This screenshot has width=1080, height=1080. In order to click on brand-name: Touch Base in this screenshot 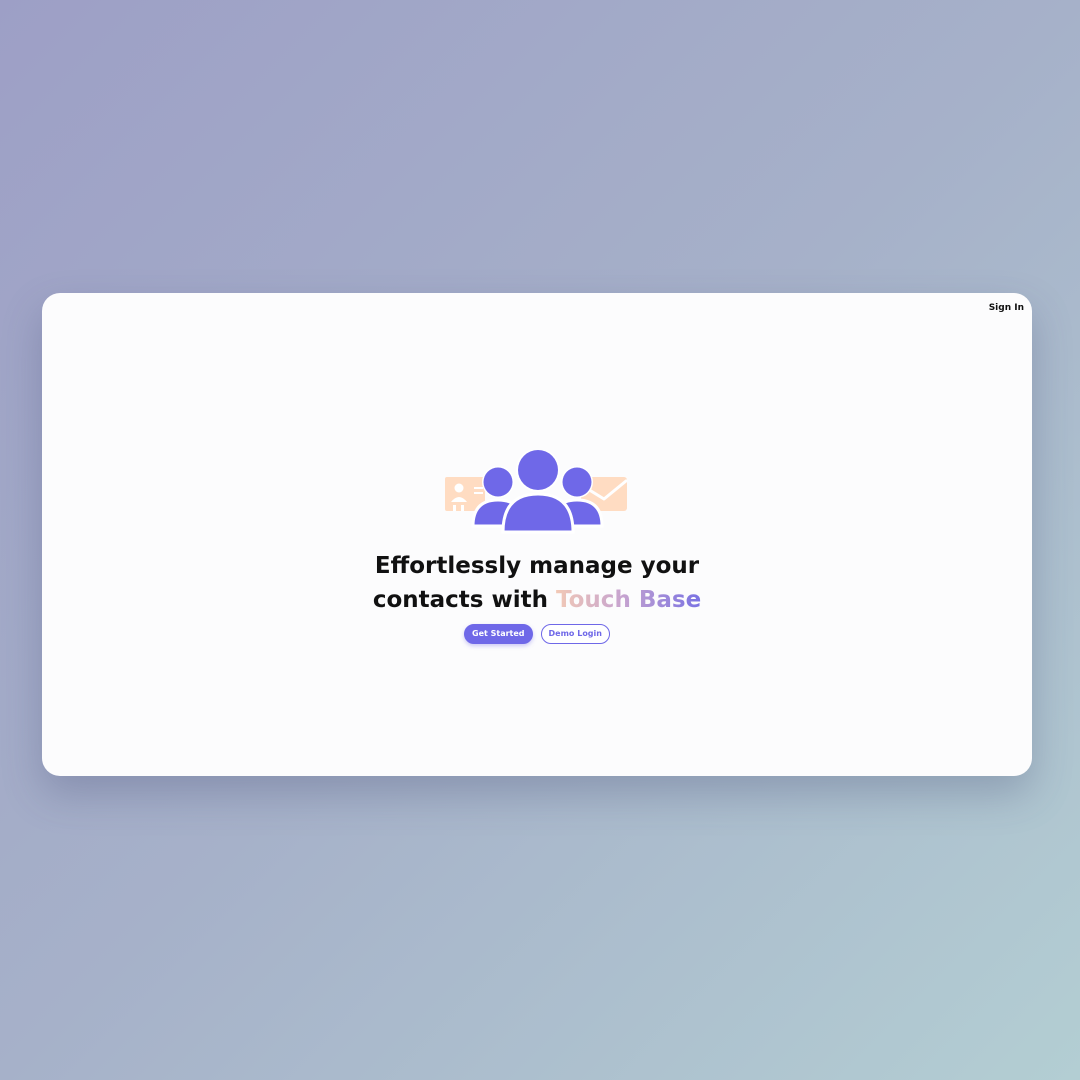, I will do `click(629, 600)`.